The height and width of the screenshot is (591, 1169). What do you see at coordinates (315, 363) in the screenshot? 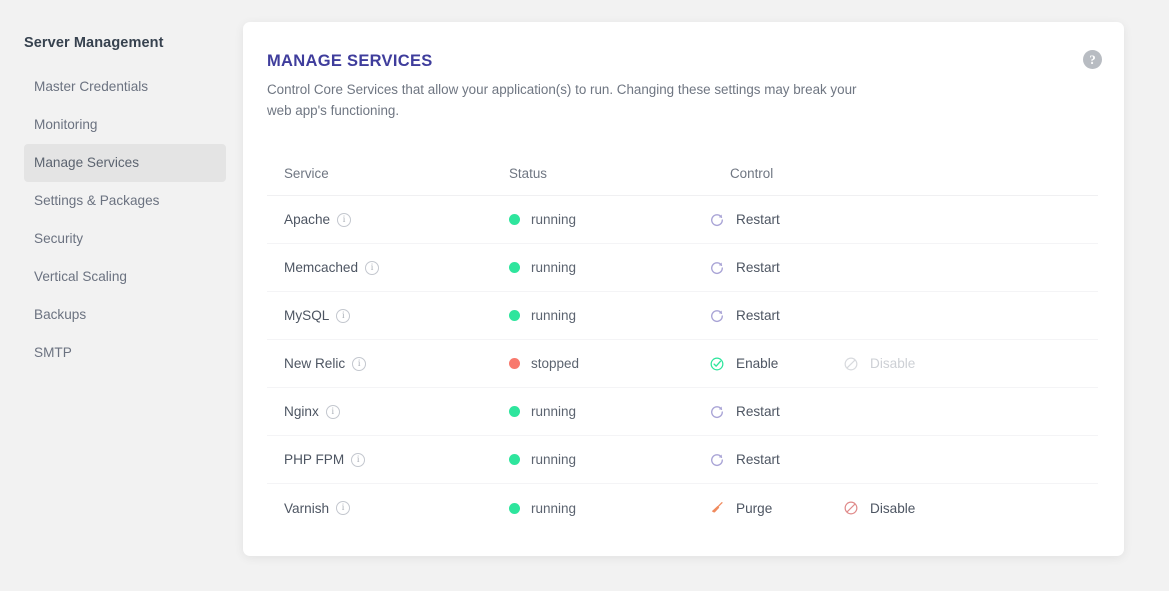
I see `service-name: New Relic` at bounding box center [315, 363].